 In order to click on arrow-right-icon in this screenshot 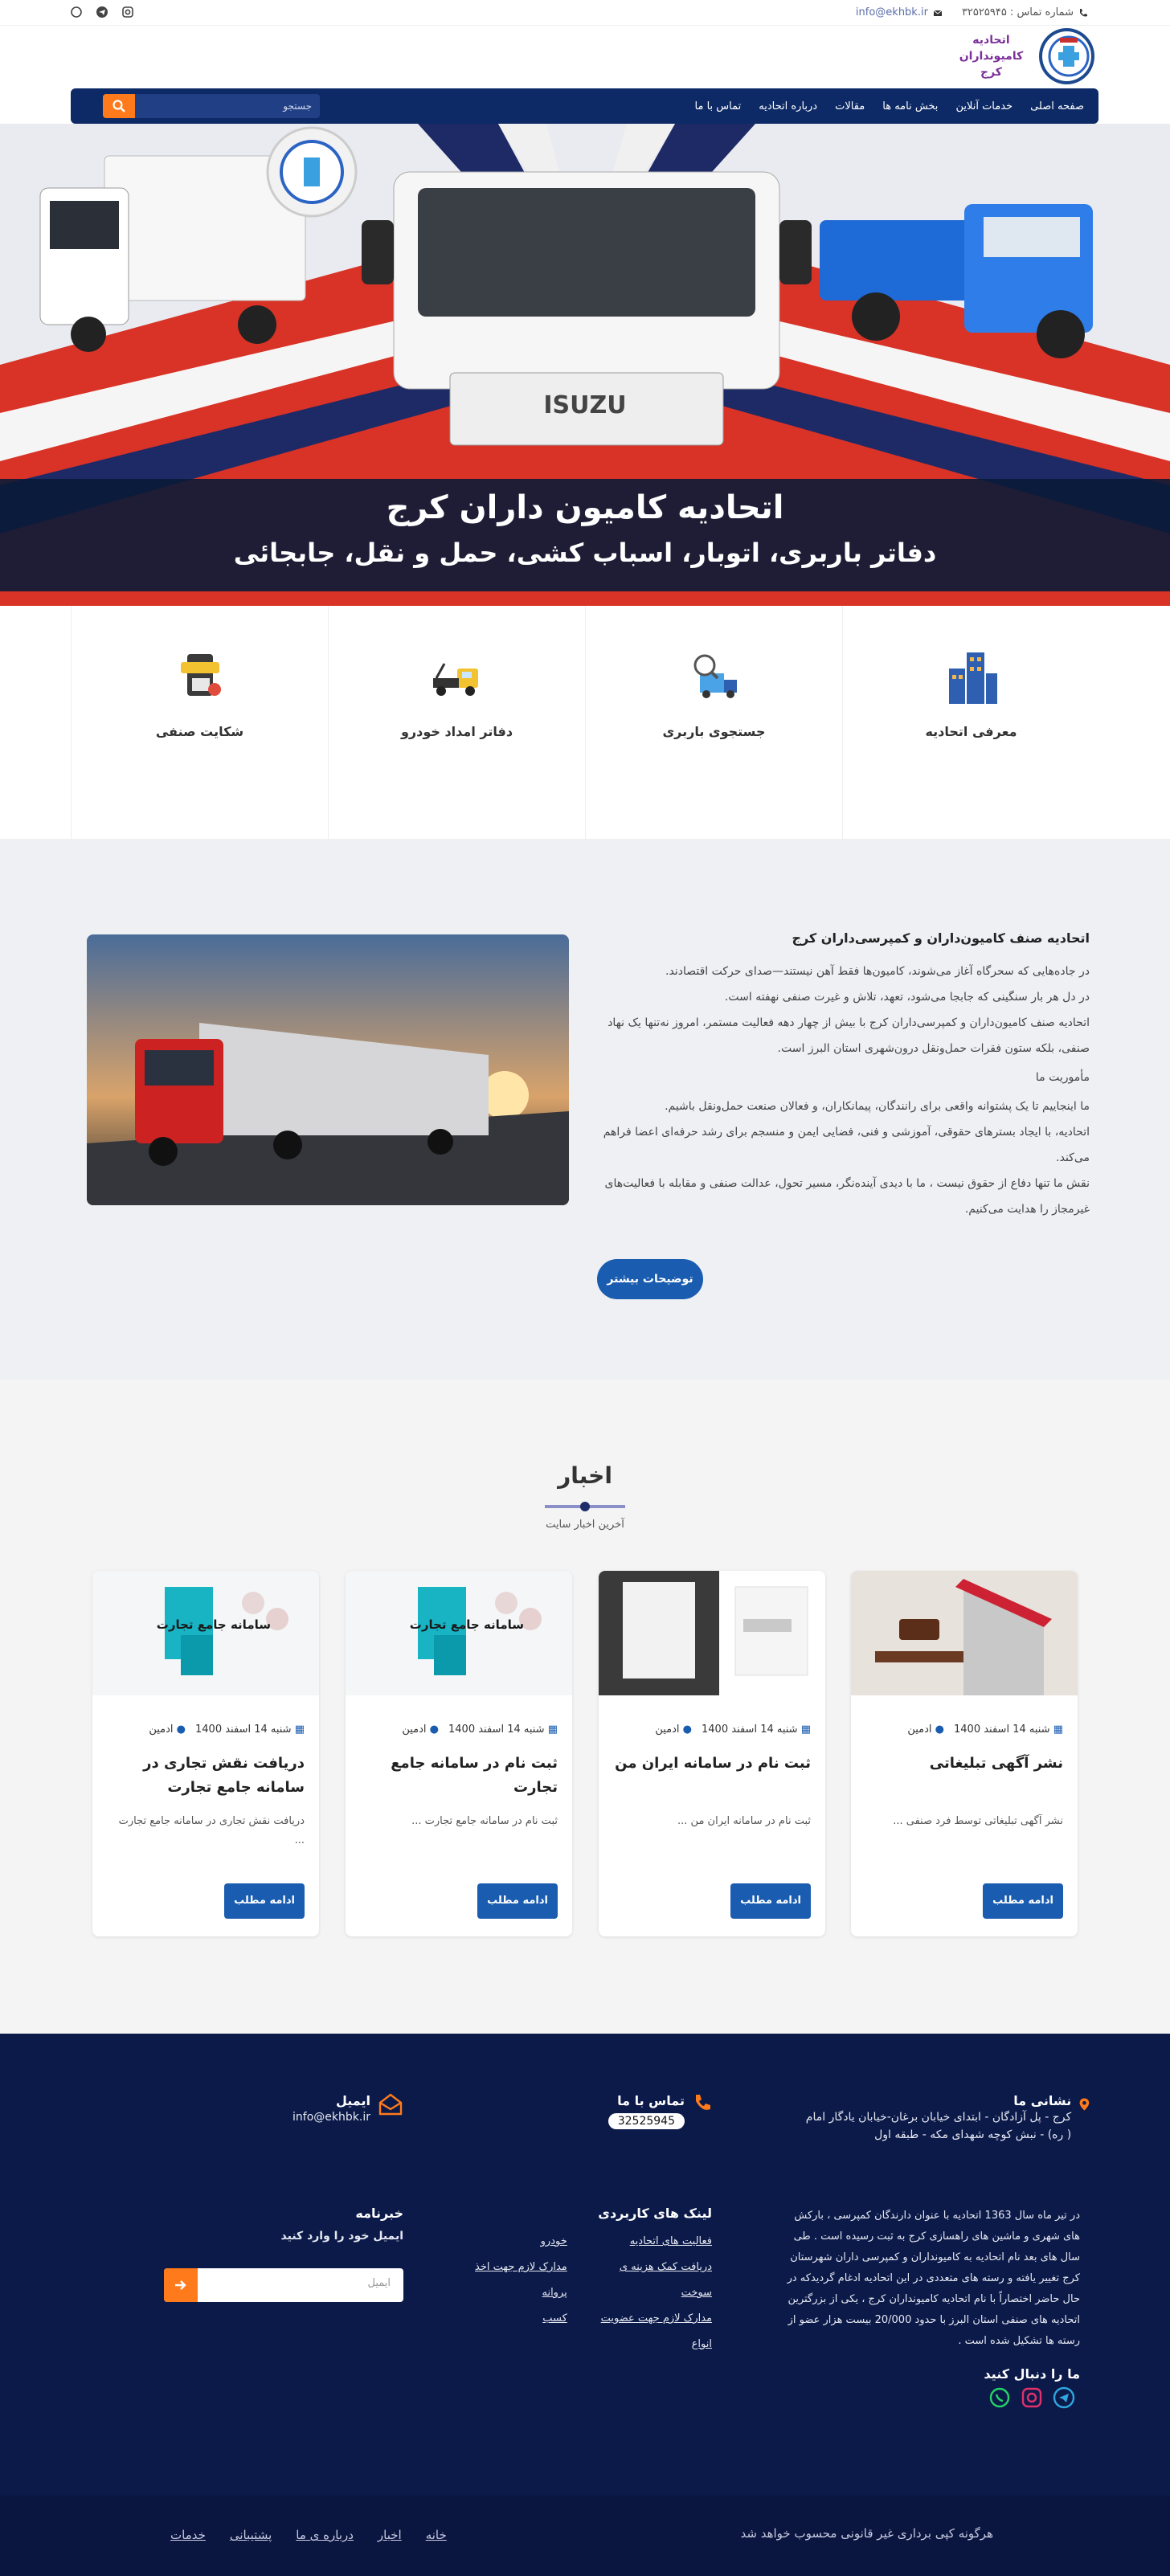, I will do `click(181, 2285)`.